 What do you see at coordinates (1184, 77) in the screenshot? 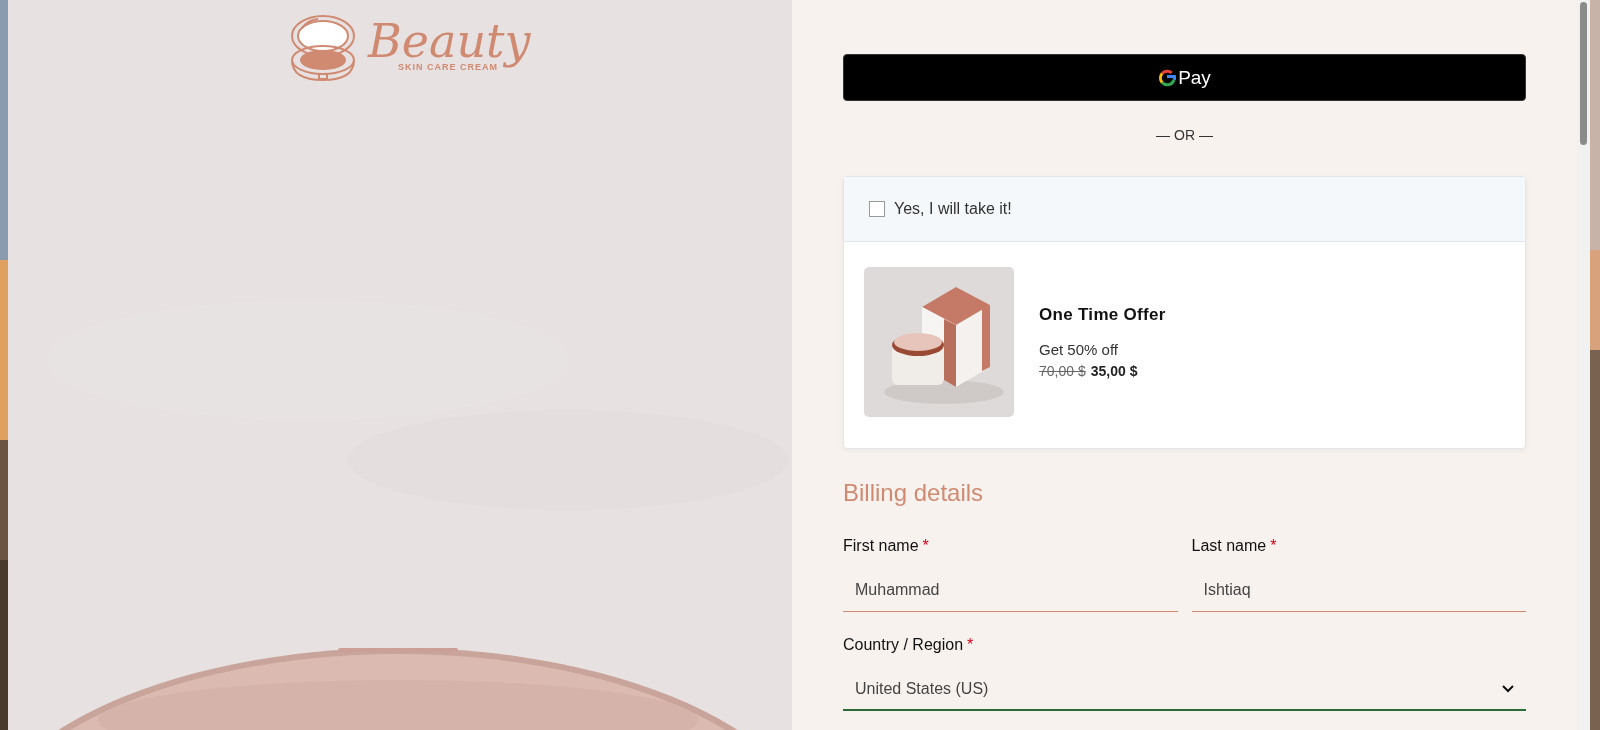
I see `google-pay-button: Pay` at bounding box center [1184, 77].